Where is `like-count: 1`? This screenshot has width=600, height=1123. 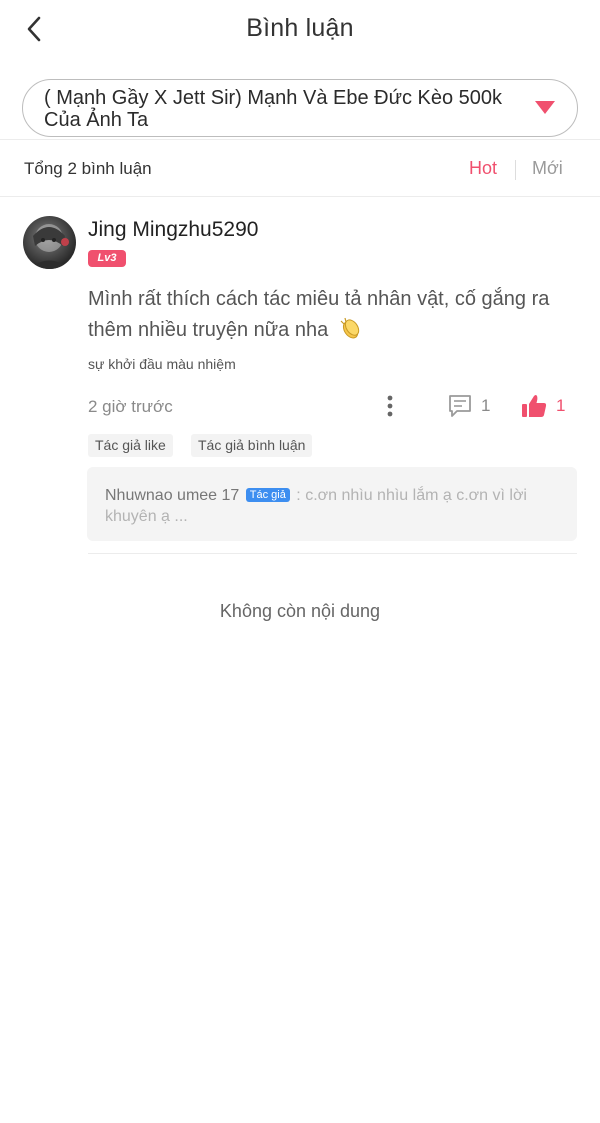 like-count: 1 is located at coordinates (561, 405).